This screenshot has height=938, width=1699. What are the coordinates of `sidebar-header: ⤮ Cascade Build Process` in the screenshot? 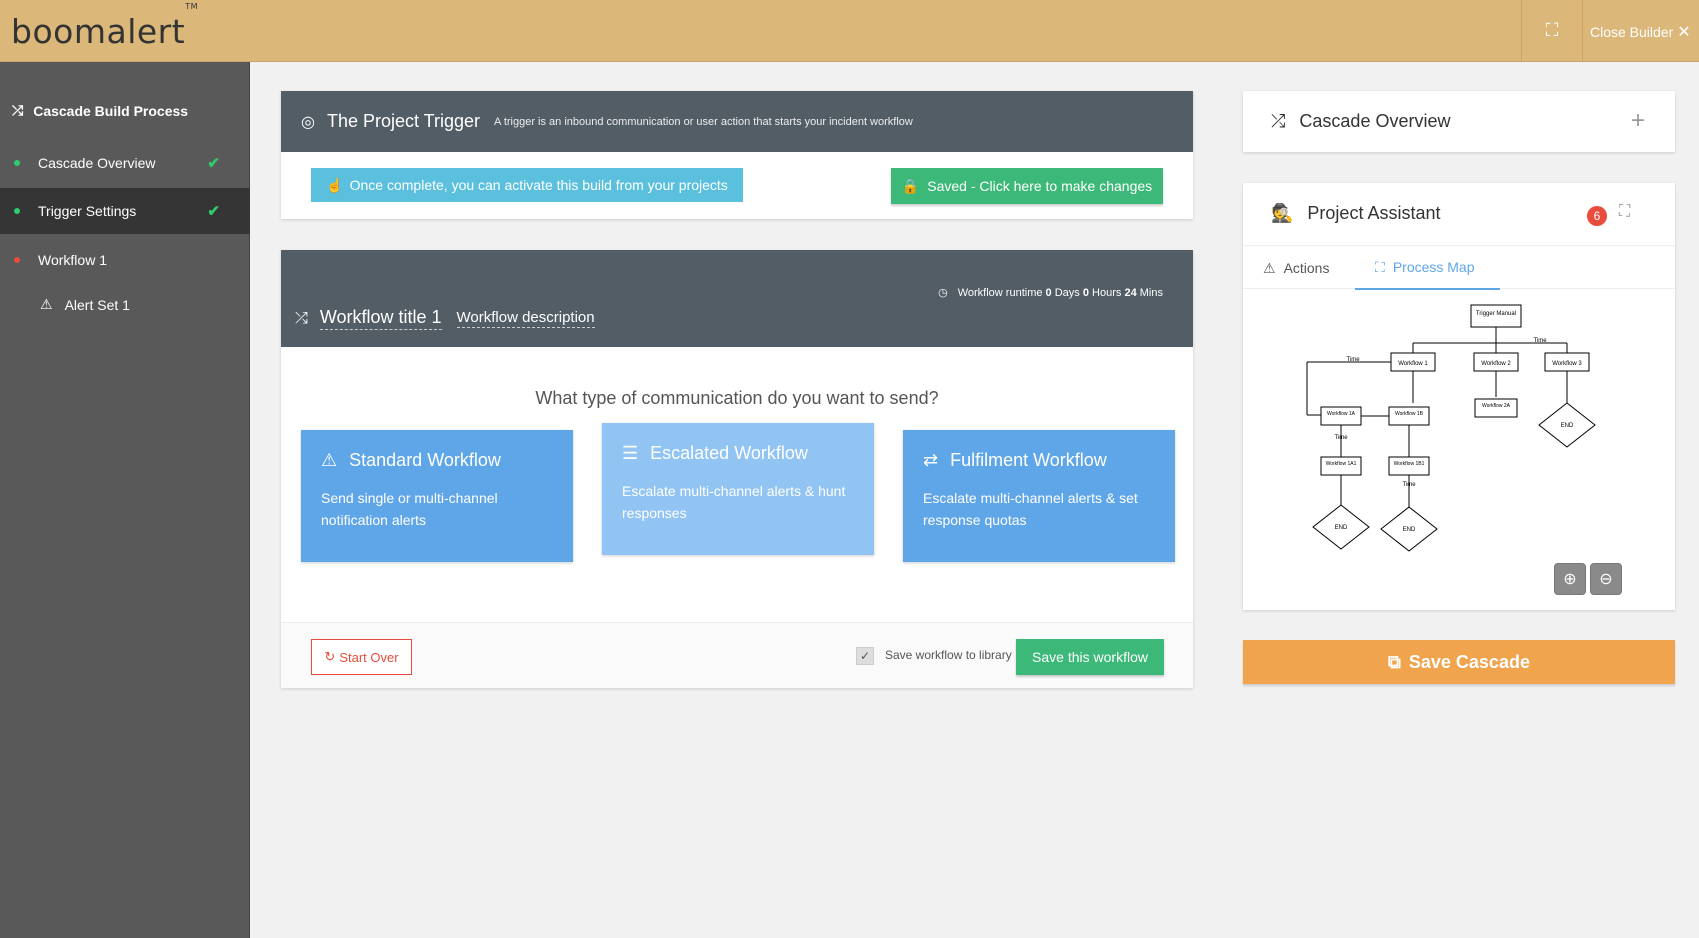 It's located at (100, 110).